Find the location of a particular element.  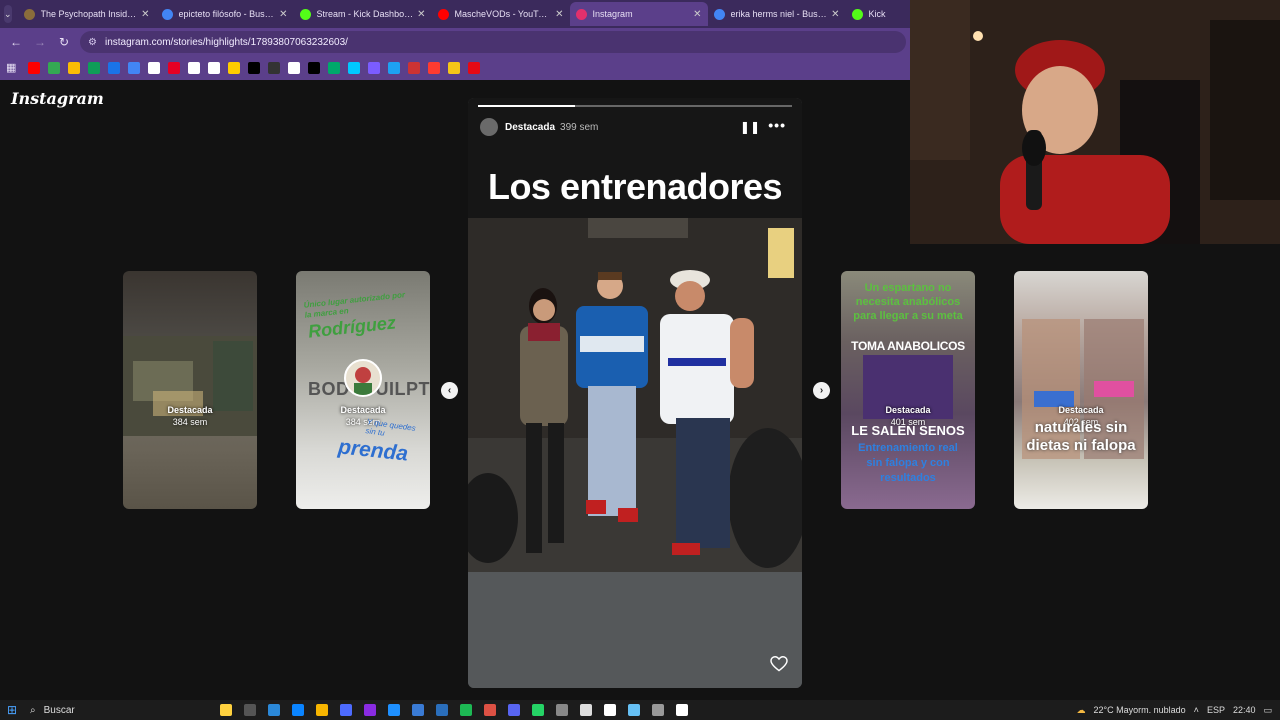

language-indicator: ESP is located at coordinates (1216, 710).